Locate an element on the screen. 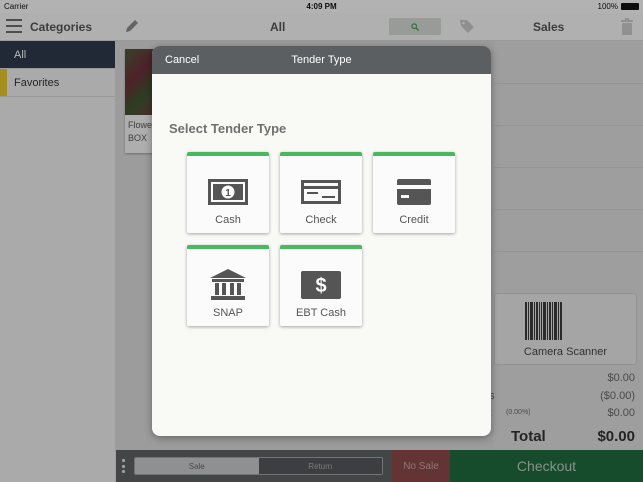 The image size is (643, 482). tender-label: Check is located at coordinates (321, 220).